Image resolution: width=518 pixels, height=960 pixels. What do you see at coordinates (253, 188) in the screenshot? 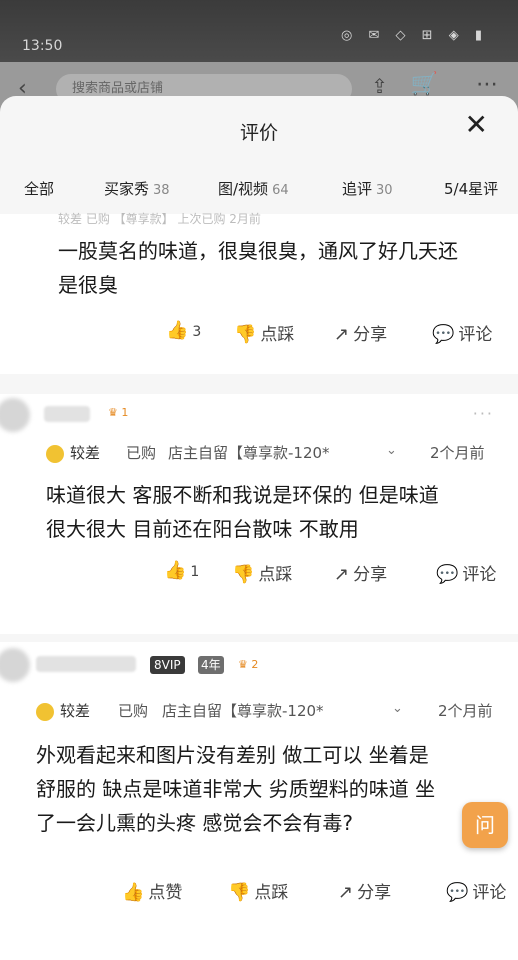
I see `tab-photo-video: 图/视频 64` at bounding box center [253, 188].